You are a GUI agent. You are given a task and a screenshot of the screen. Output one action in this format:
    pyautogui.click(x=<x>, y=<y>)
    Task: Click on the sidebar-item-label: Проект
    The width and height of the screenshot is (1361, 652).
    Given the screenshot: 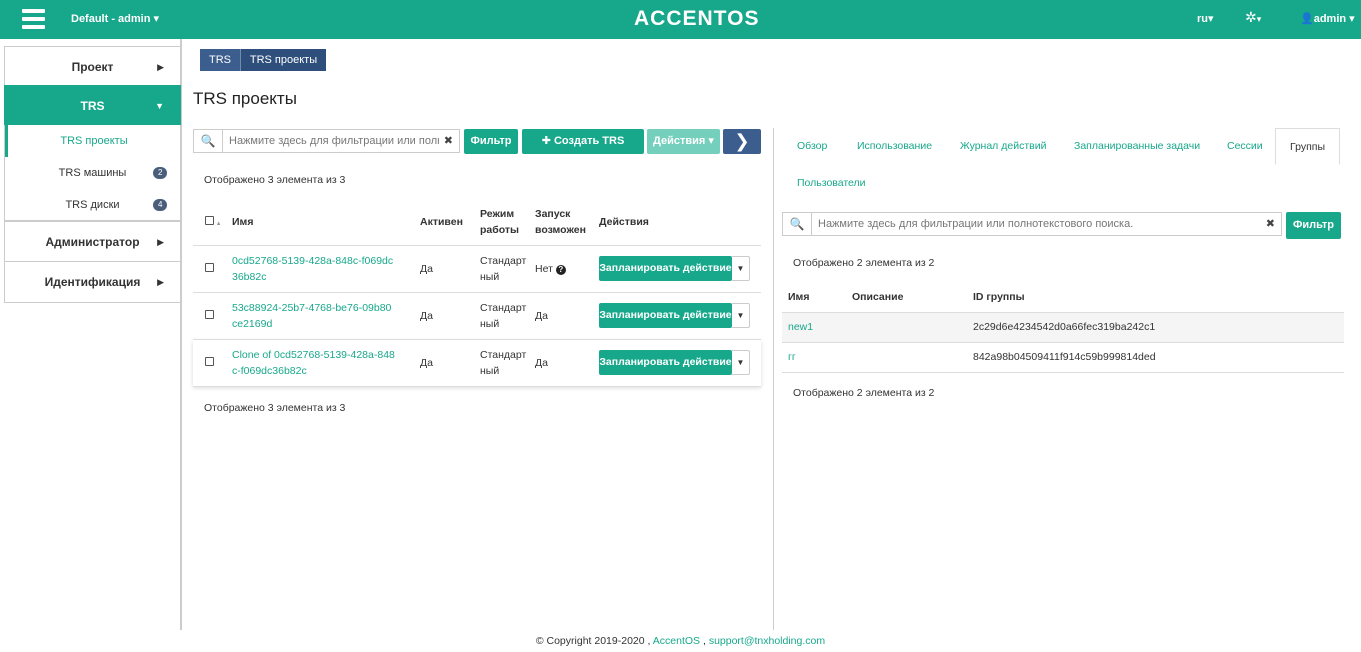 What is the action you would take?
    pyautogui.click(x=92, y=67)
    